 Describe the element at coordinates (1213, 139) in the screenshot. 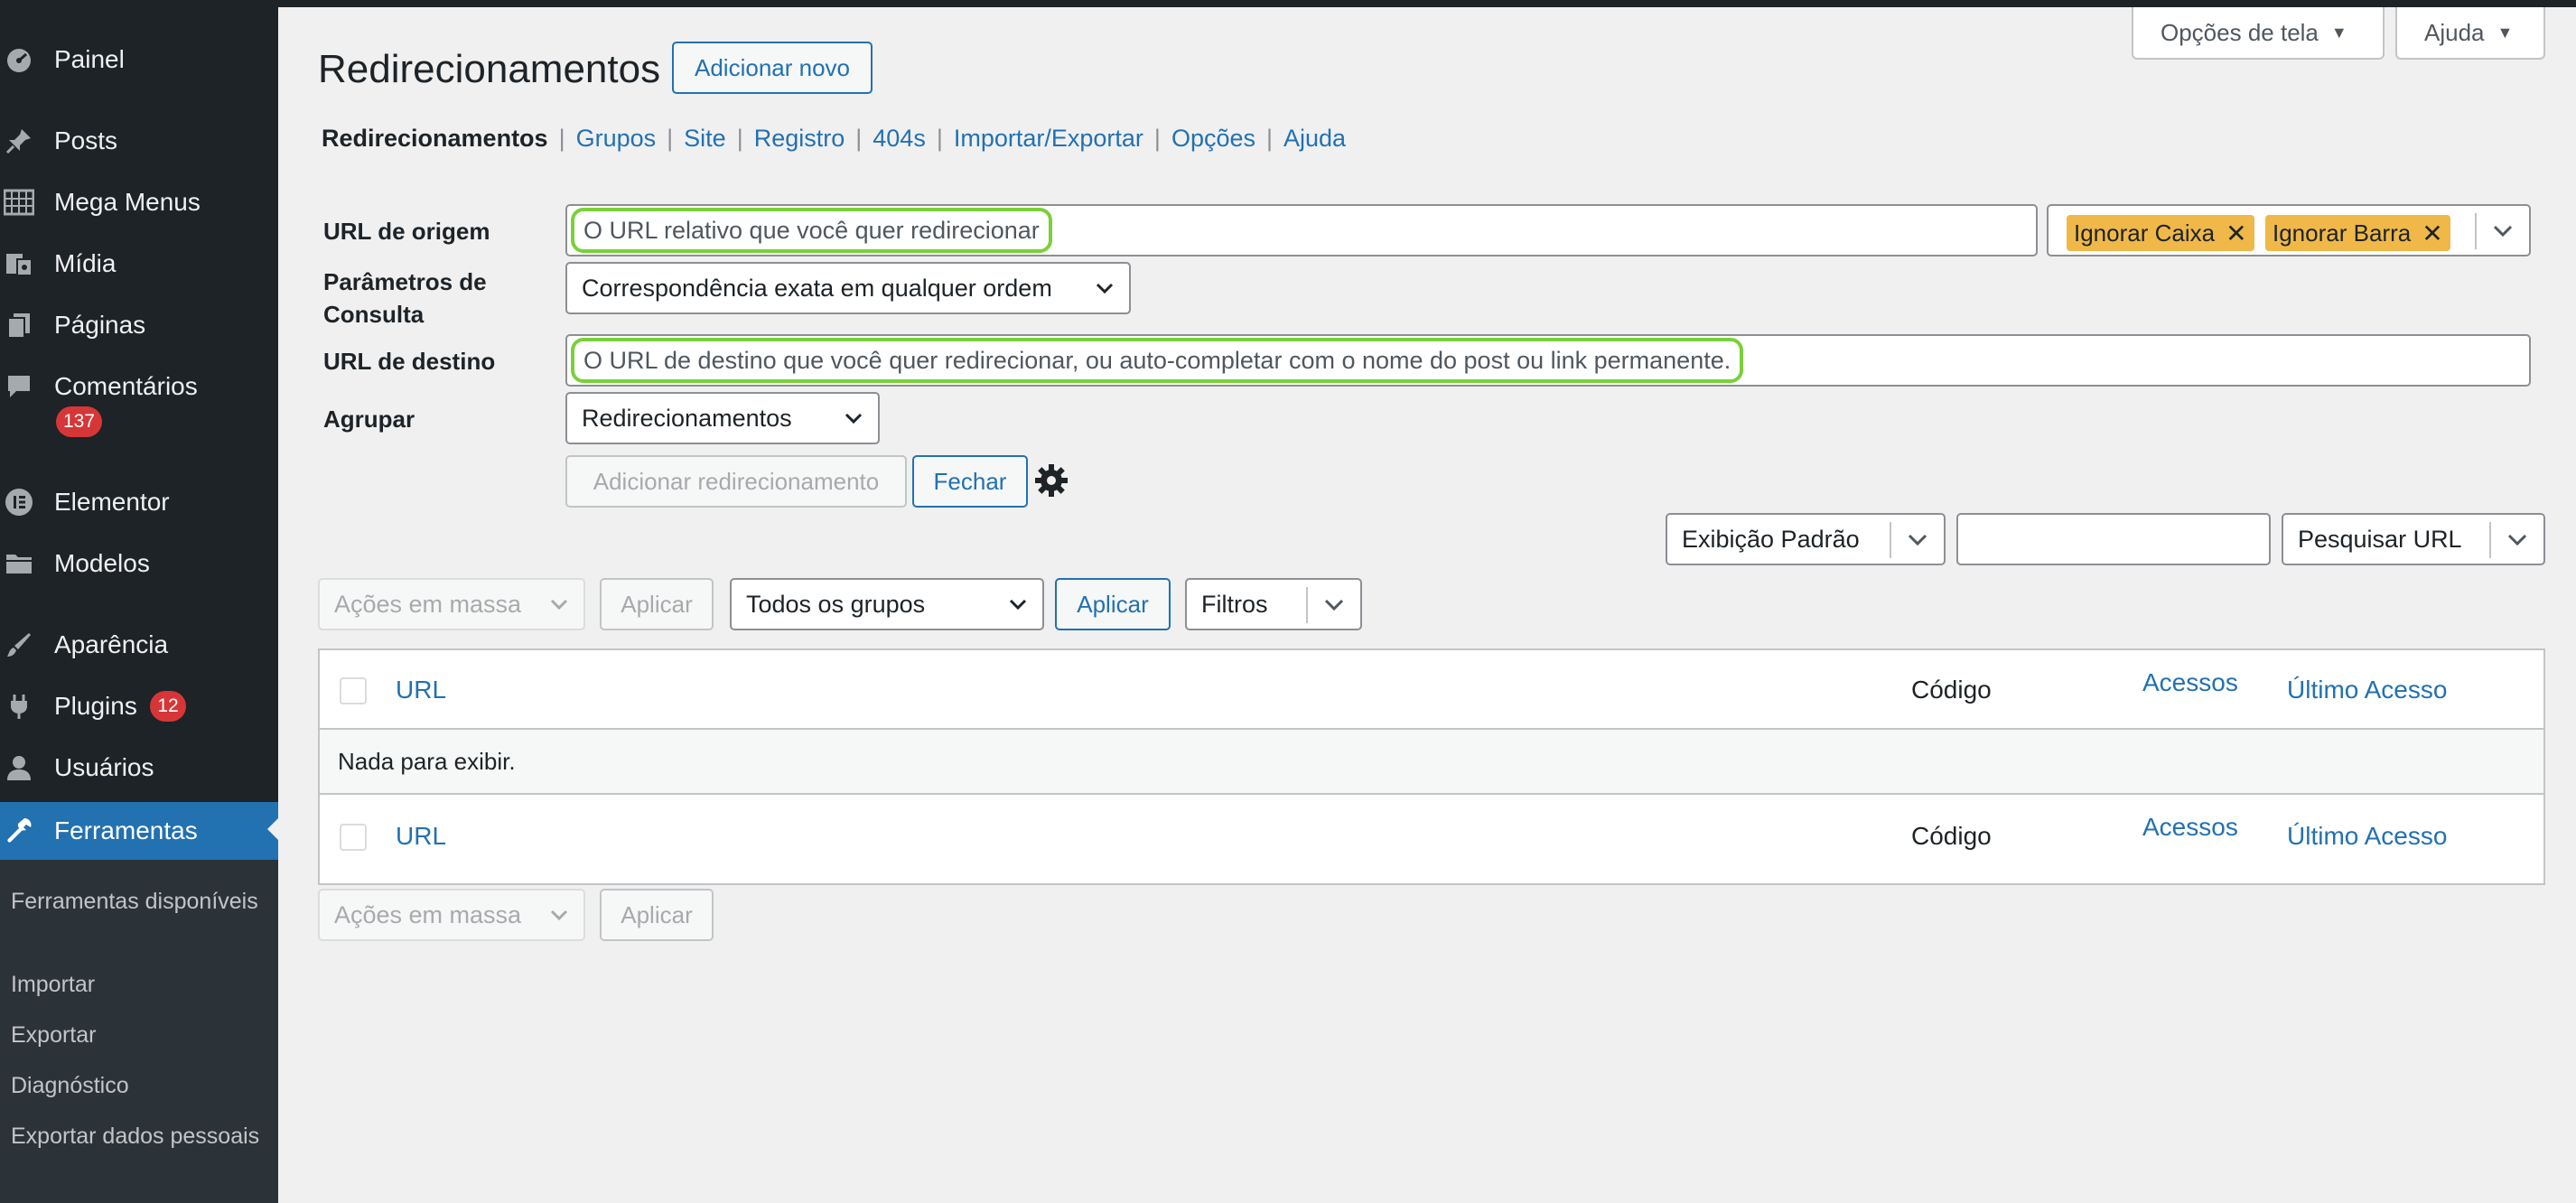

I see `subnav-link-opcoes: Opções` at that location.